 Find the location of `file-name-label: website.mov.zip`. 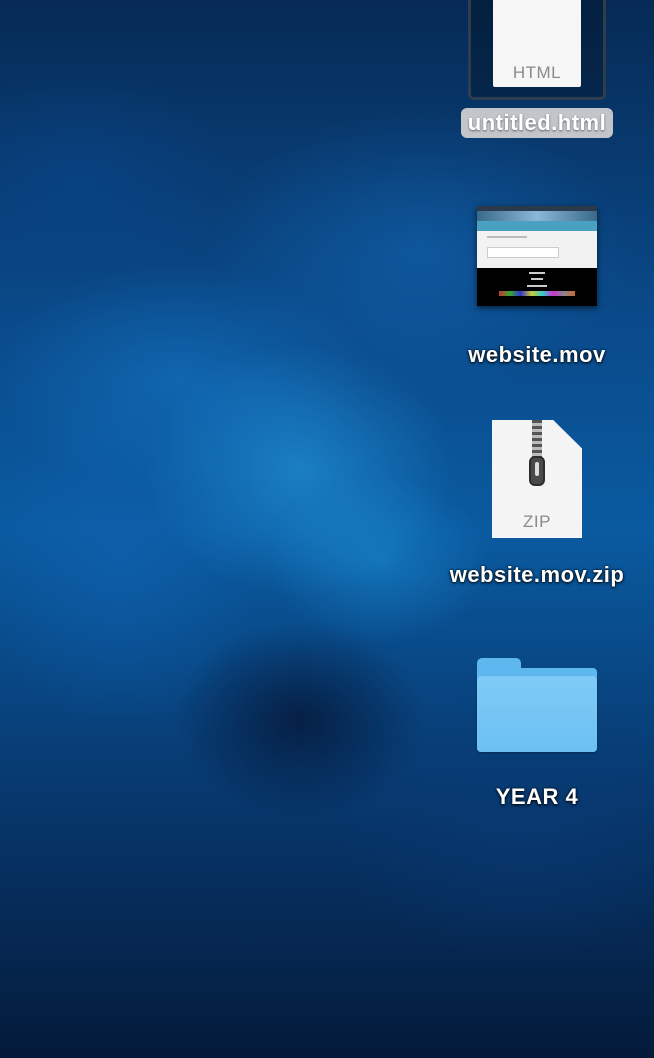

file-name-label: website.mov.zip is located at coordinates (537, 575).